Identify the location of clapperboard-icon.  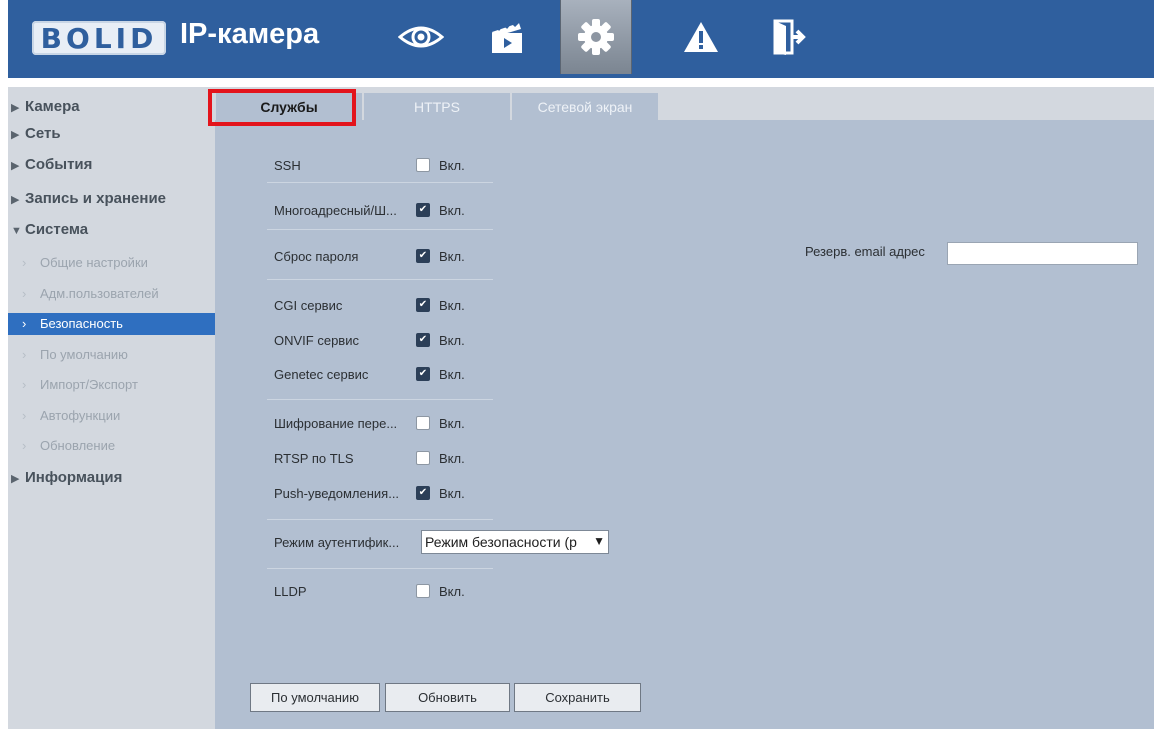
(507, 36).